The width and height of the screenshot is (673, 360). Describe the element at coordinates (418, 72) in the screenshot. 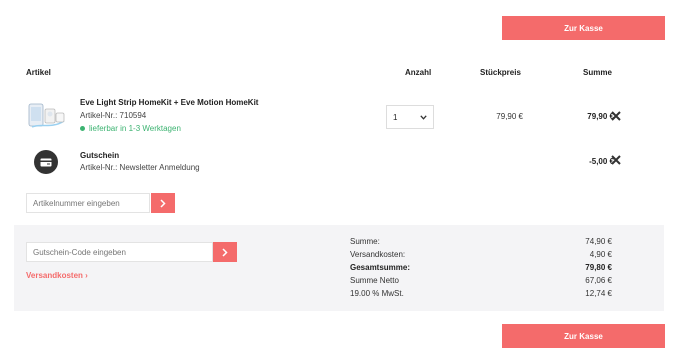

I see `column-header-quantity: Anzahl` at that location.